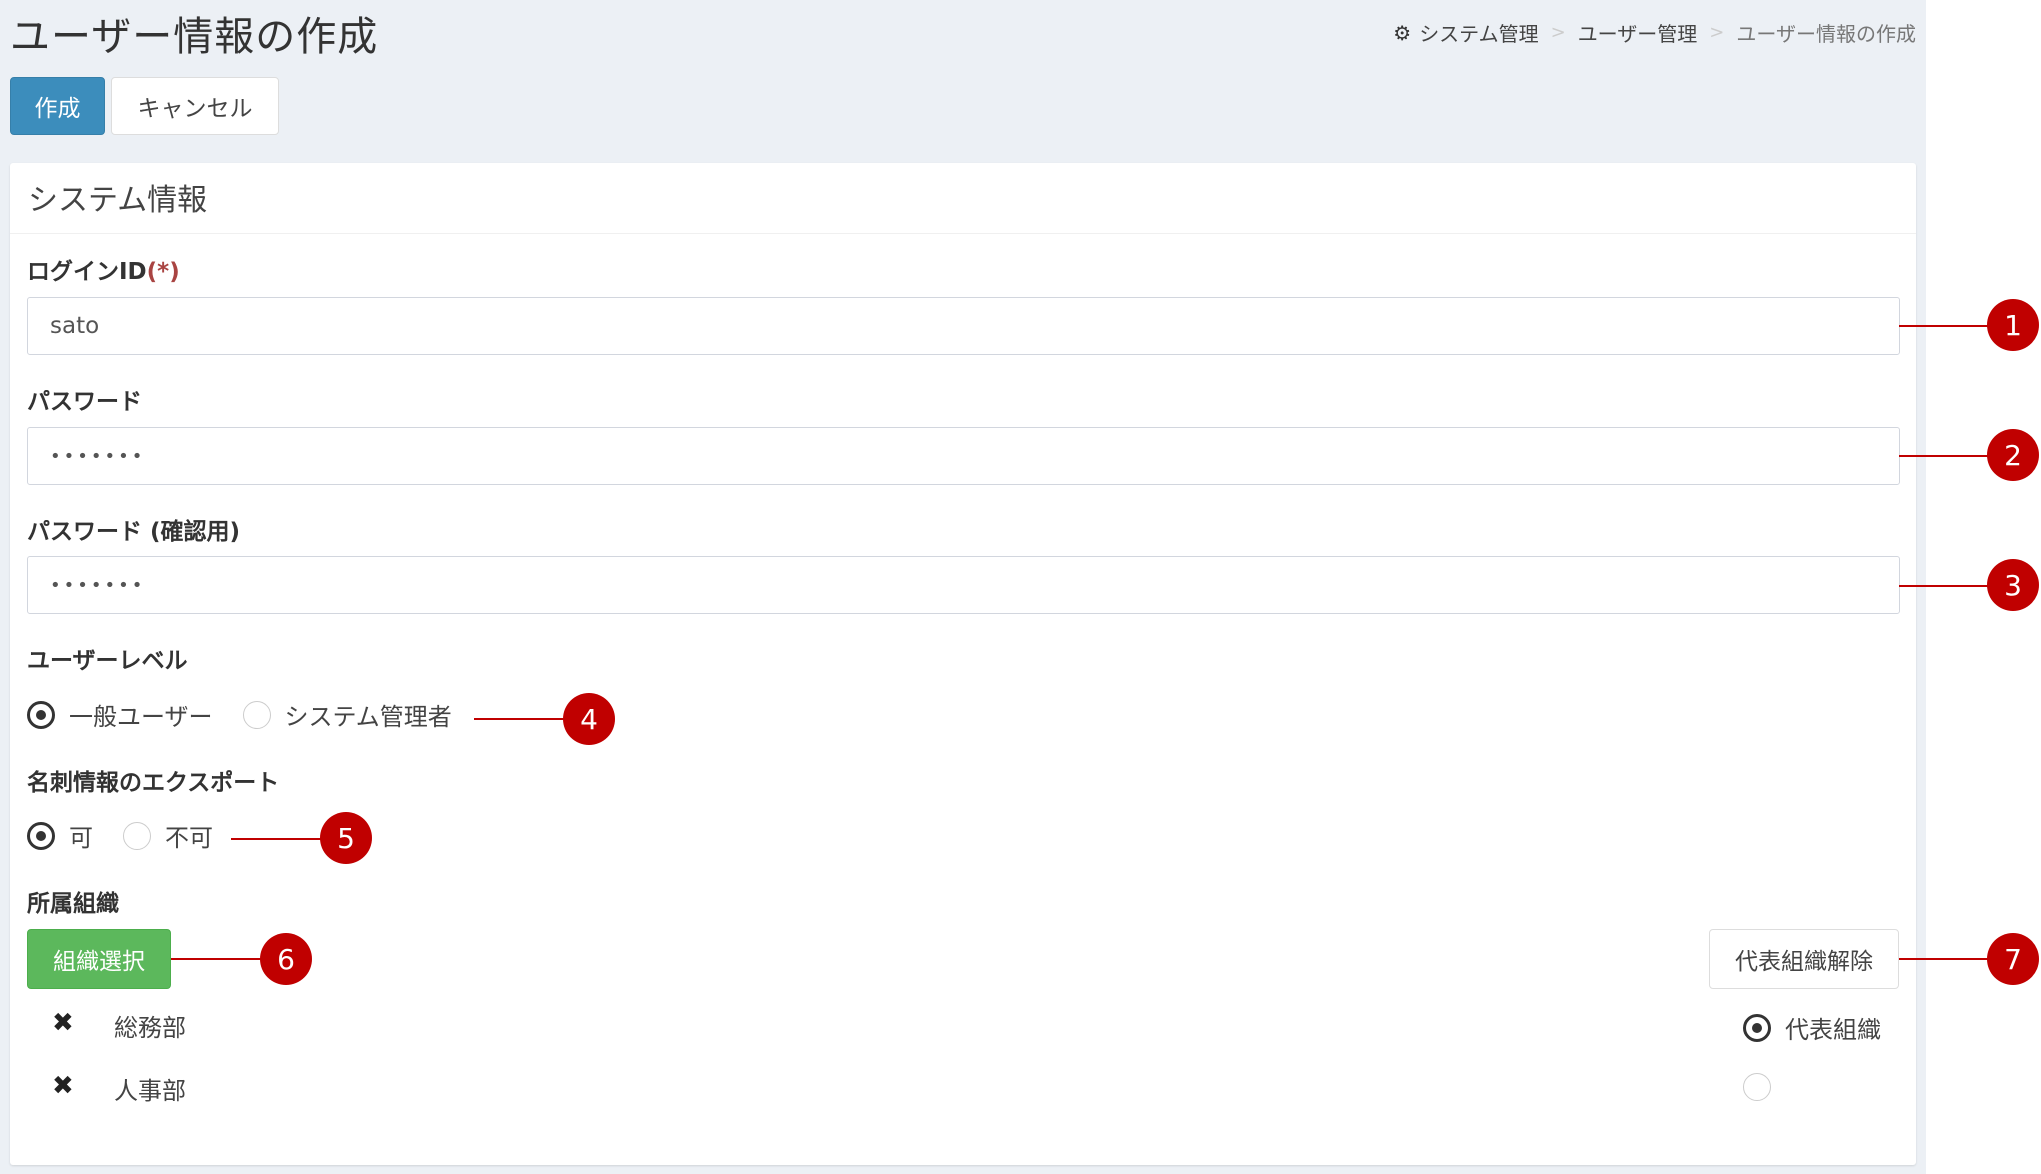  I want to click on breadcrumb: ⚙ システム管理 > ユーザー管理 > ユーザー情報の作成, so click(1654, 32).